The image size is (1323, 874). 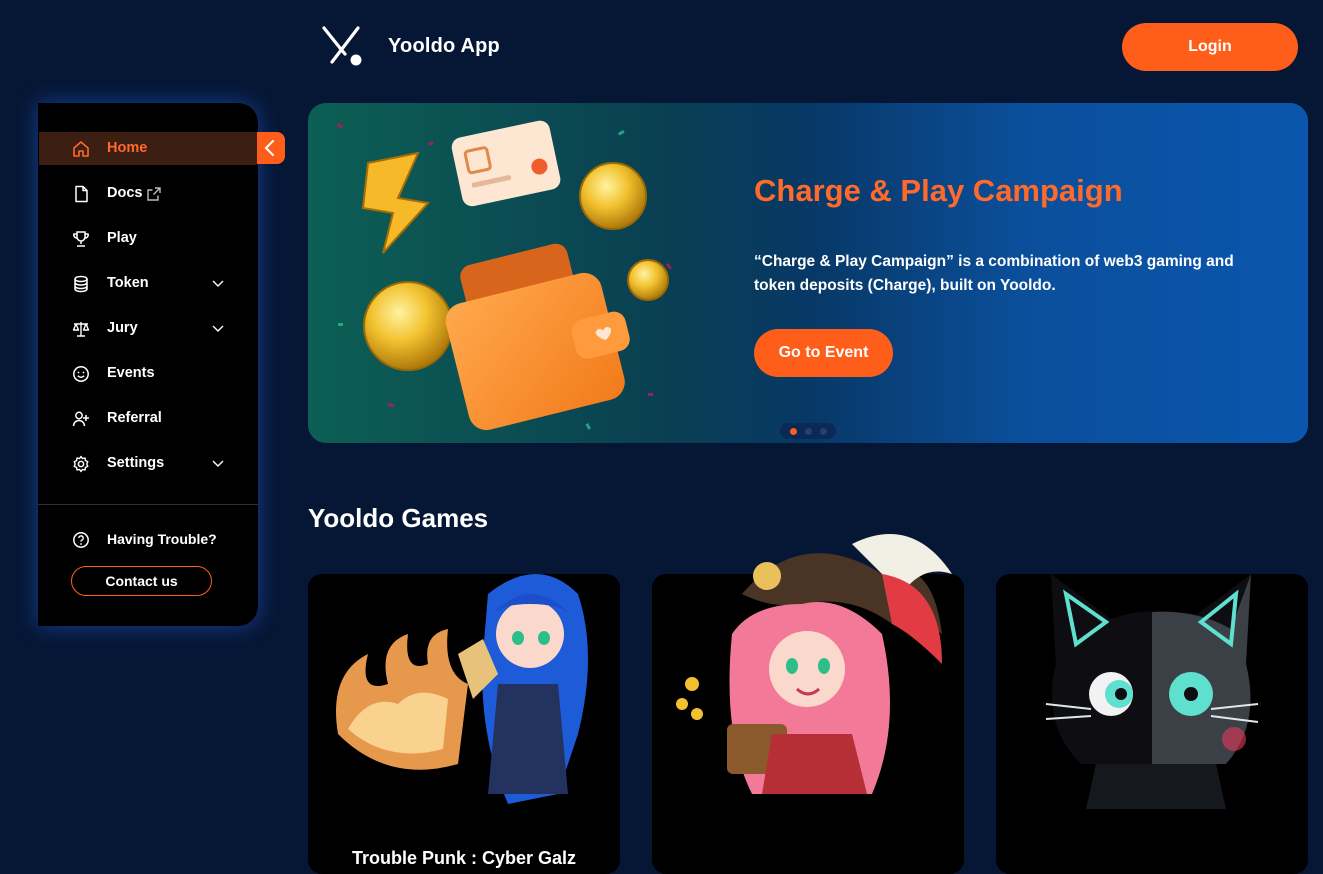 What do you see at coordinates (122, 328) in the screenshot?
I see `sidebar-item-label: Jury` at bounding box center [122, 328].